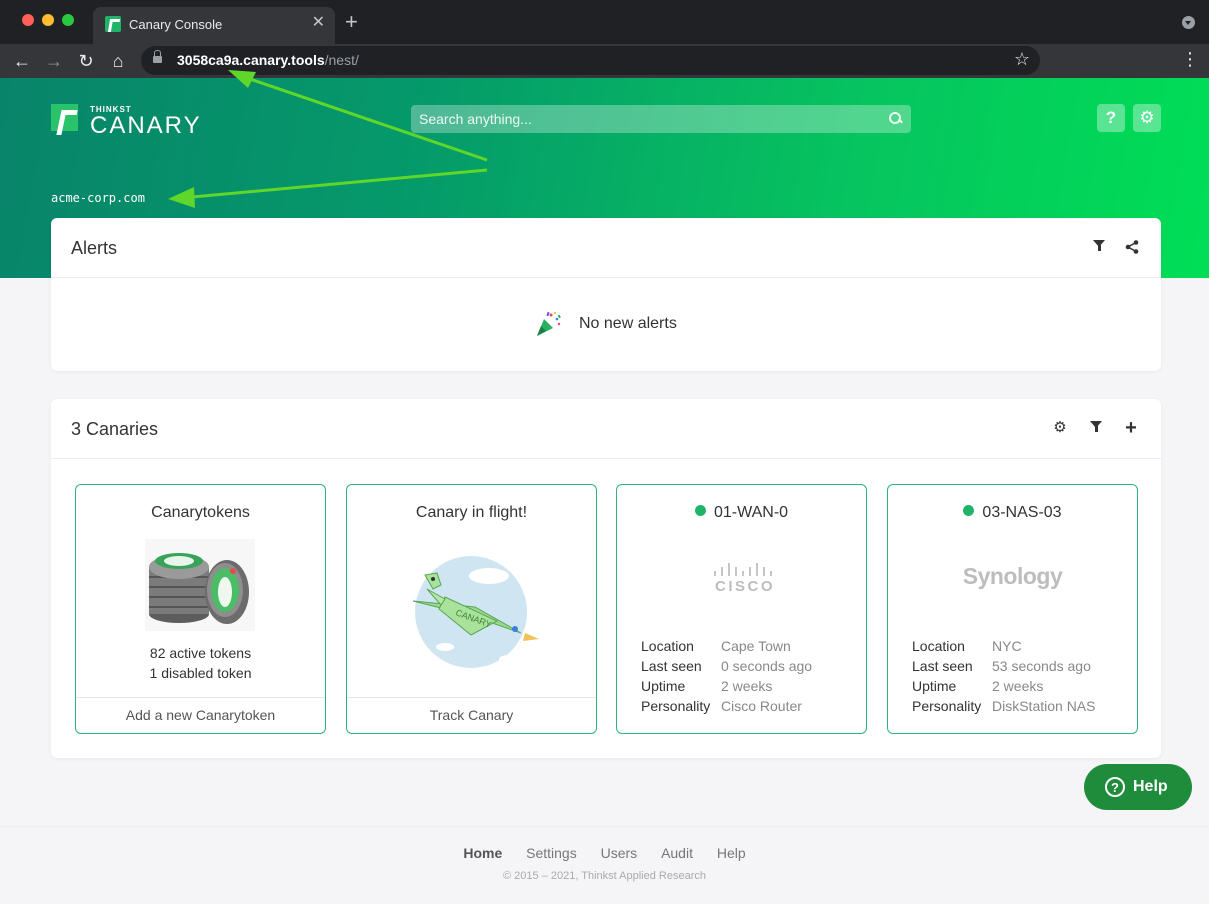 The image size is (1209, 904). Describe the element at coordinates (716, 646) in the screenshot. I see `info-location: Location Cape Town` at that location.